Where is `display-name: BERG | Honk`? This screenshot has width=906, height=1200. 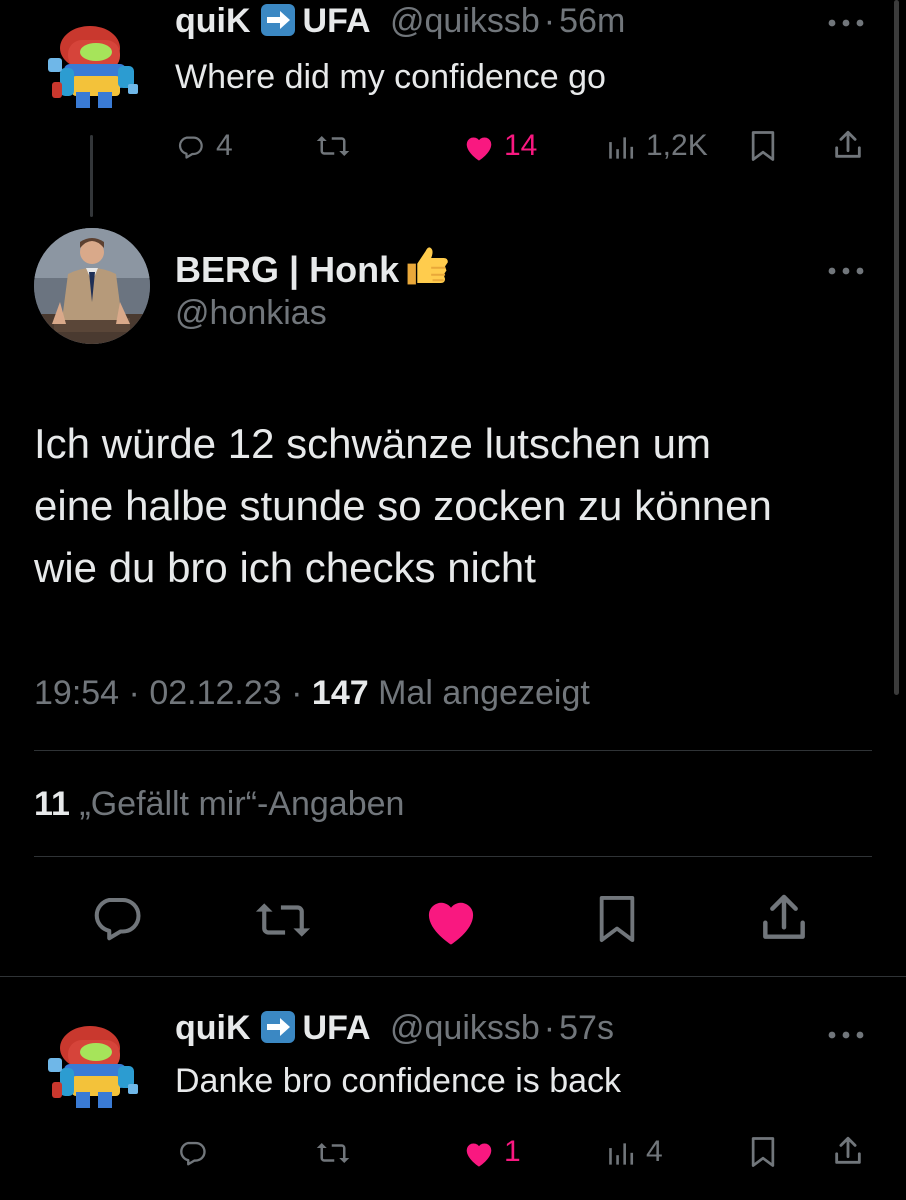 display-name: BERG | Honk is located at coordinates (287, 269).